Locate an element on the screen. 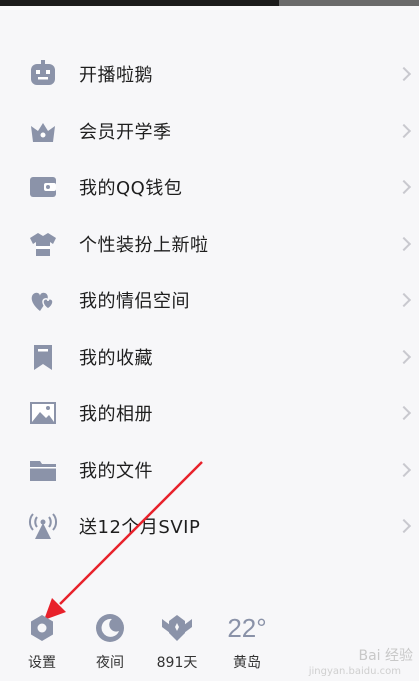 This screenshot has height=681, width=419. gear-icon is located at coordinates (42, 628).